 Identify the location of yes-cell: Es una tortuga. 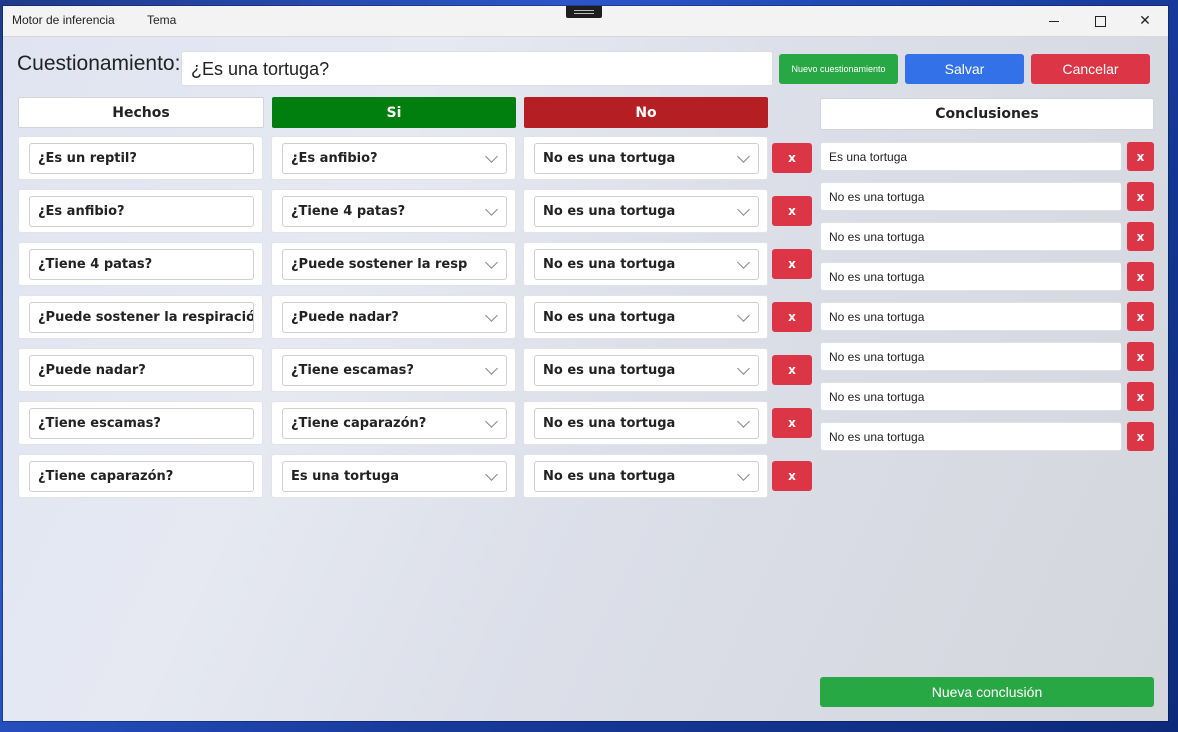
(393, 476).